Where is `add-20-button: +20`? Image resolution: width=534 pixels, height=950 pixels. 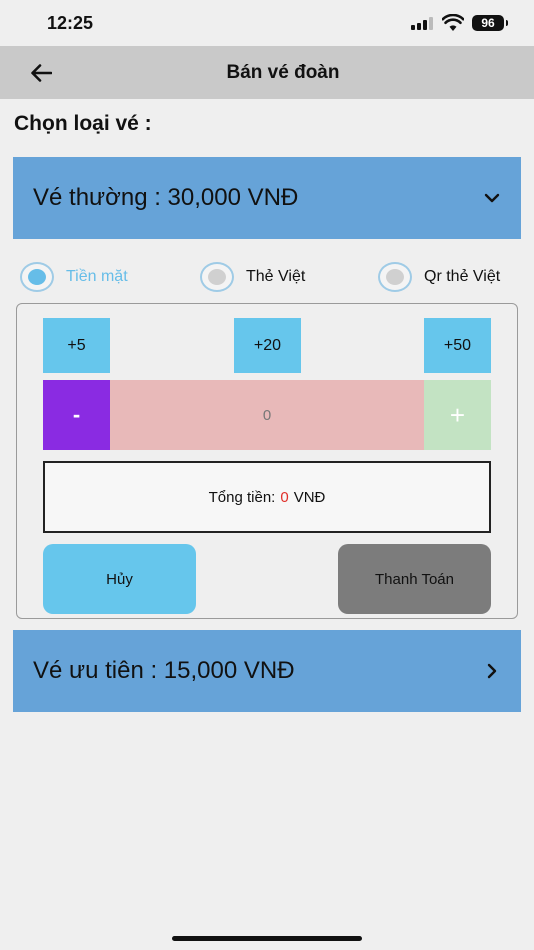 add-20-button: +20 is located at coordinates (267, 345).